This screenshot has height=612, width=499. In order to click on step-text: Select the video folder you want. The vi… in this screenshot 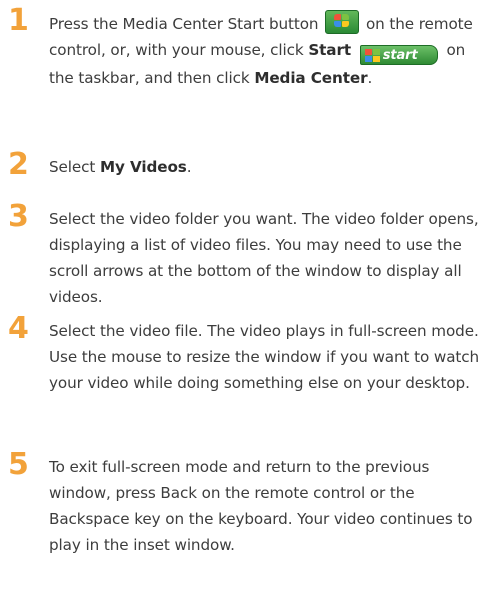, I will do `click(264, 258)`.